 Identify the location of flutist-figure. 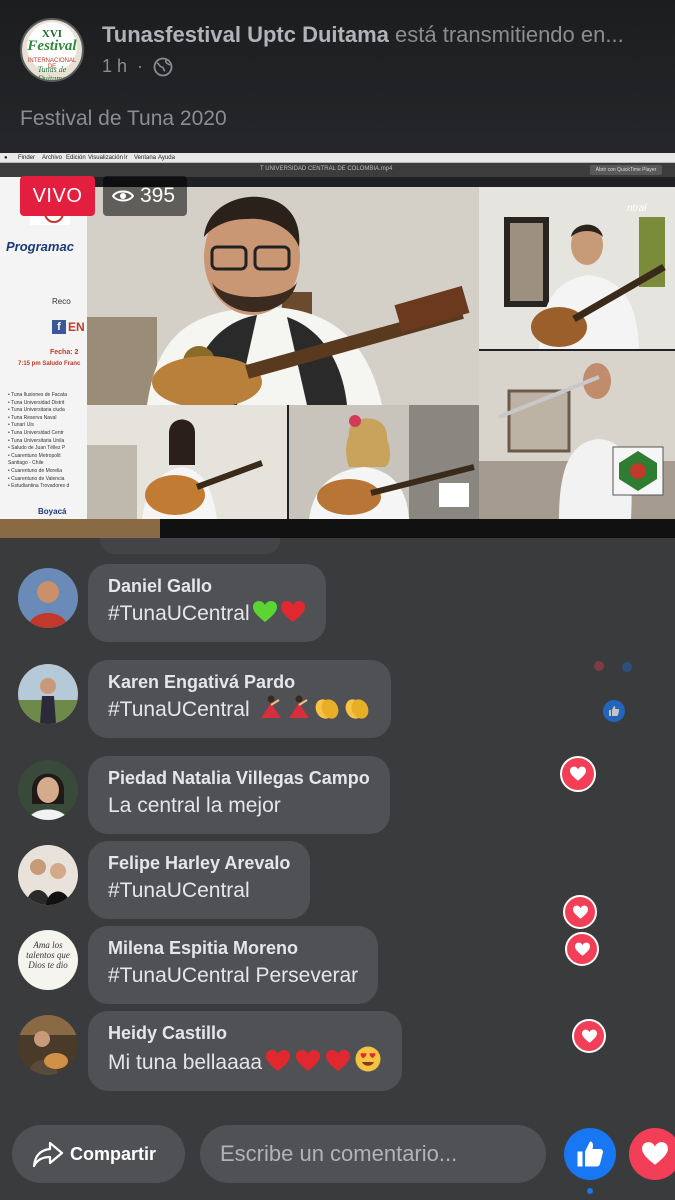
(577, 435).